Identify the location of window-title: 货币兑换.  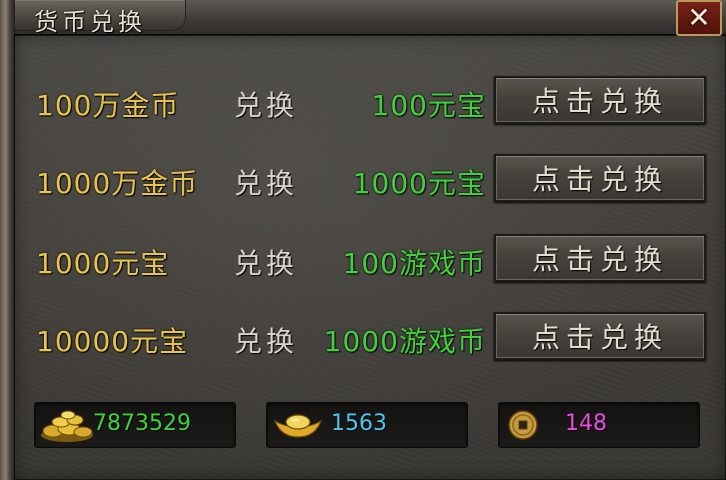
(90, 22).